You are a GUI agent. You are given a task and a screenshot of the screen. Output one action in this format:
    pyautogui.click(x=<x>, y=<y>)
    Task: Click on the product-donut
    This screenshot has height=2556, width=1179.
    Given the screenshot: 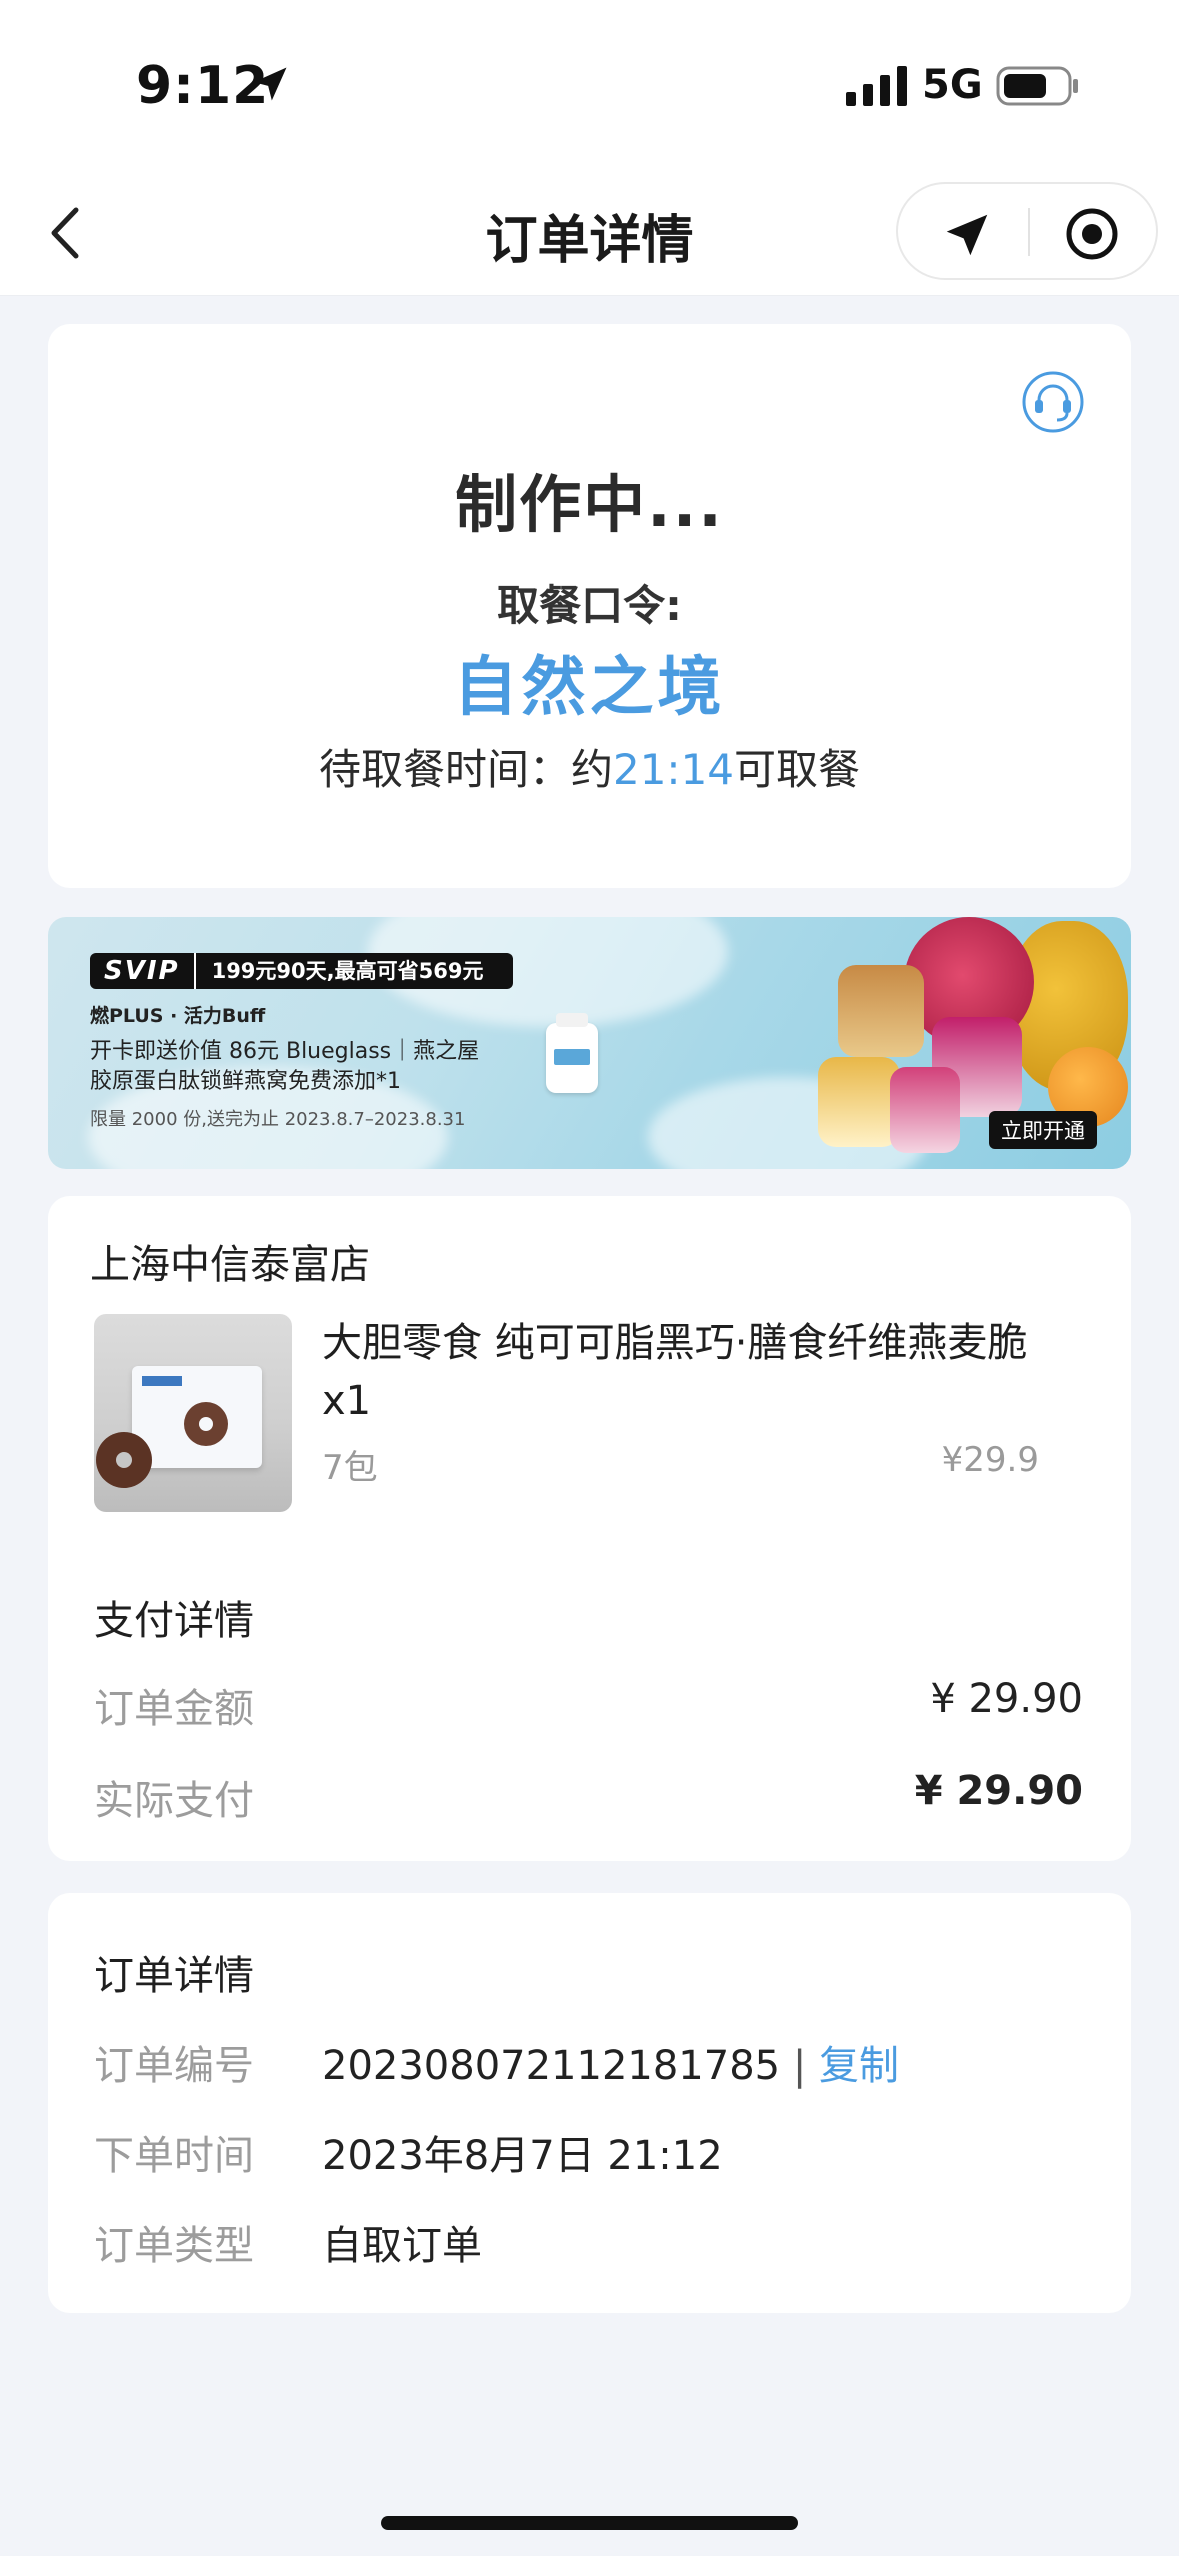 What is the action you would take?
    pyautogui.click(x=124, y=1460)
    